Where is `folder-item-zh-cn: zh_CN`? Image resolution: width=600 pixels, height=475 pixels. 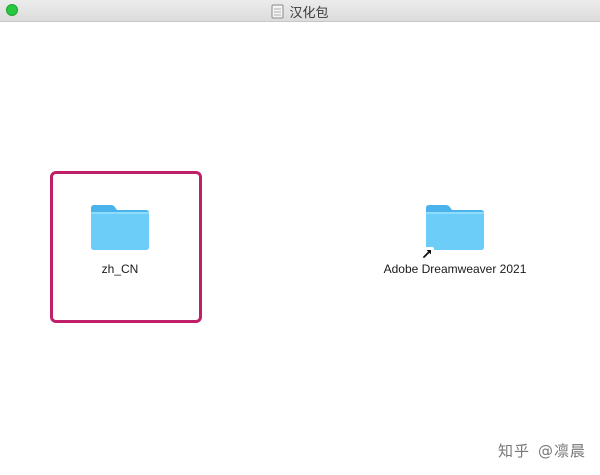
folder-item-zh-cn: zh_CN is located at coordinates (120, 239).